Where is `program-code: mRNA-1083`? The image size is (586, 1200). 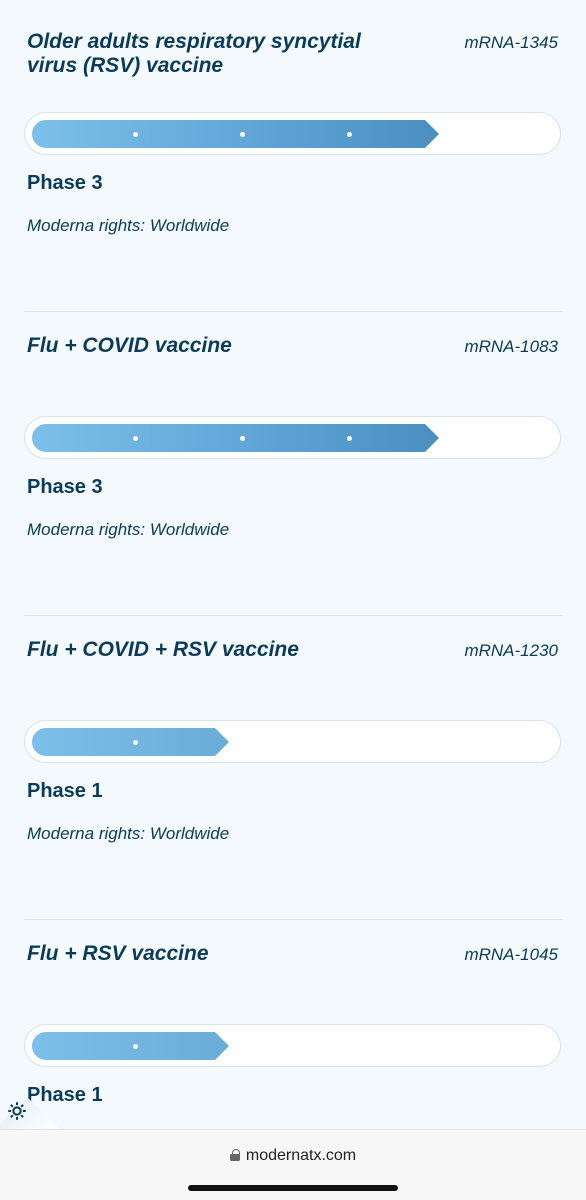 program-code: mRNA-1083 is located at coordinates (511, 346).